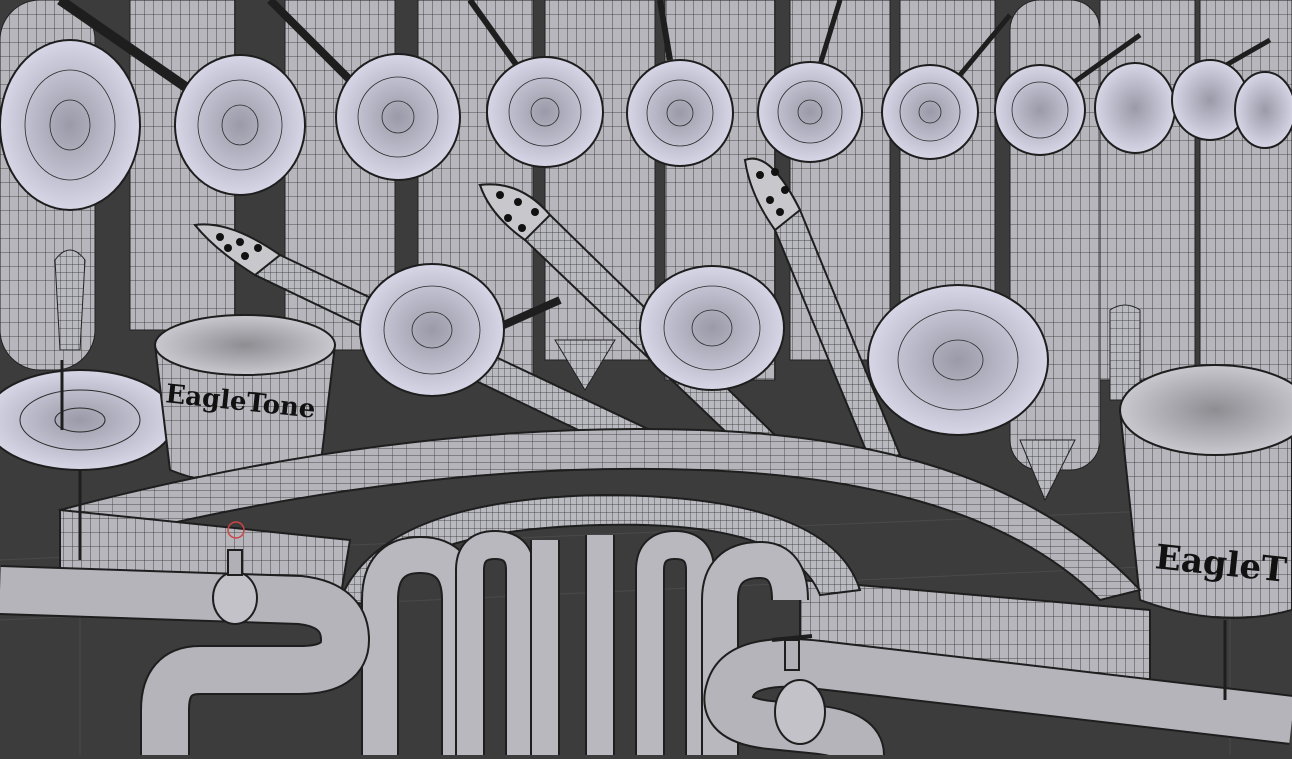  I want to click on drum-right: EagleT, so click(1205, 491).